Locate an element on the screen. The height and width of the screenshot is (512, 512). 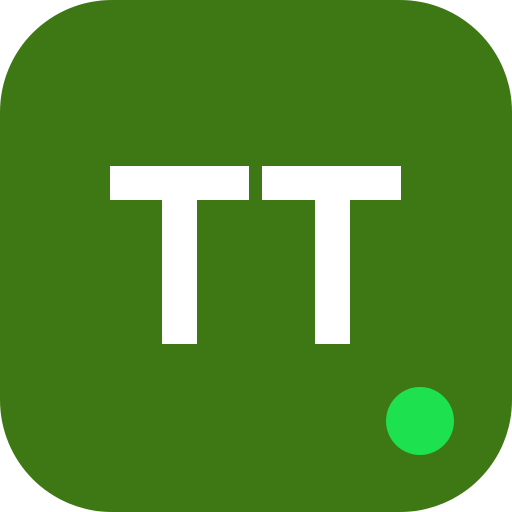
monogram-letter-t-left-stem is located at coordinates (179, 255).